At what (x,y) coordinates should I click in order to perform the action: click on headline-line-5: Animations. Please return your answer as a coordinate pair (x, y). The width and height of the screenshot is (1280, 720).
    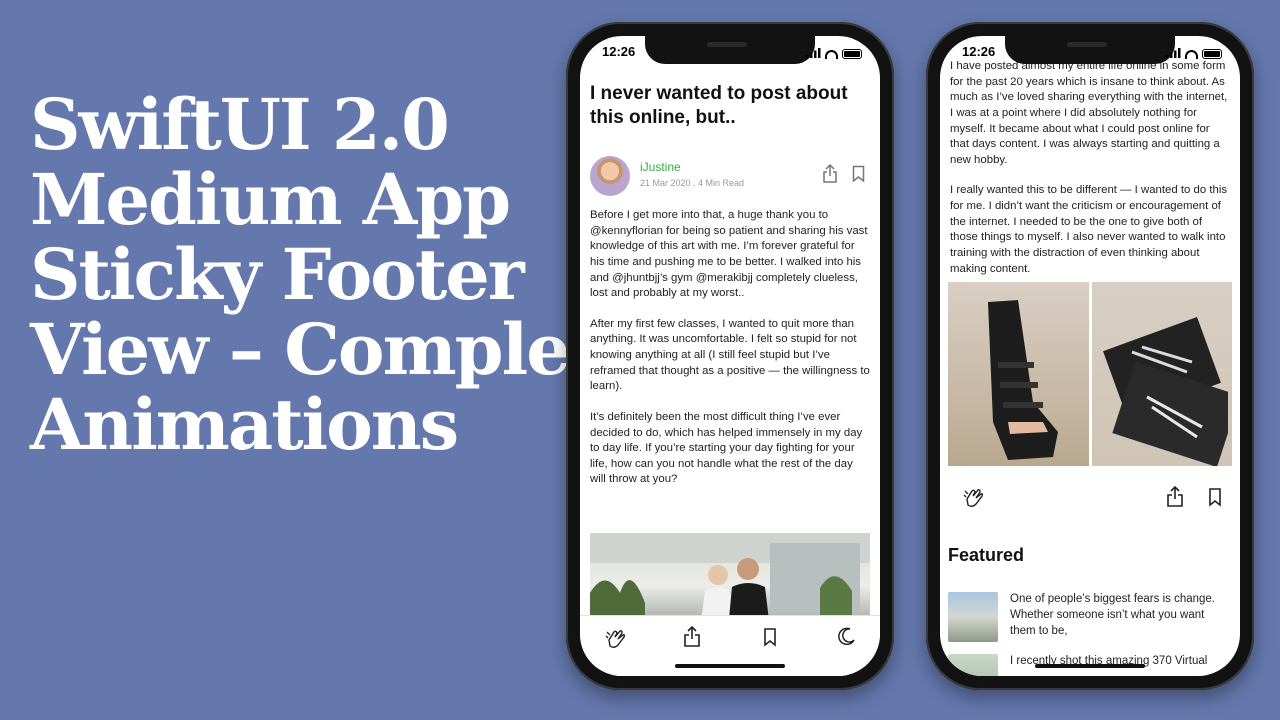
    Looking at the image, I should click on (244, 424).